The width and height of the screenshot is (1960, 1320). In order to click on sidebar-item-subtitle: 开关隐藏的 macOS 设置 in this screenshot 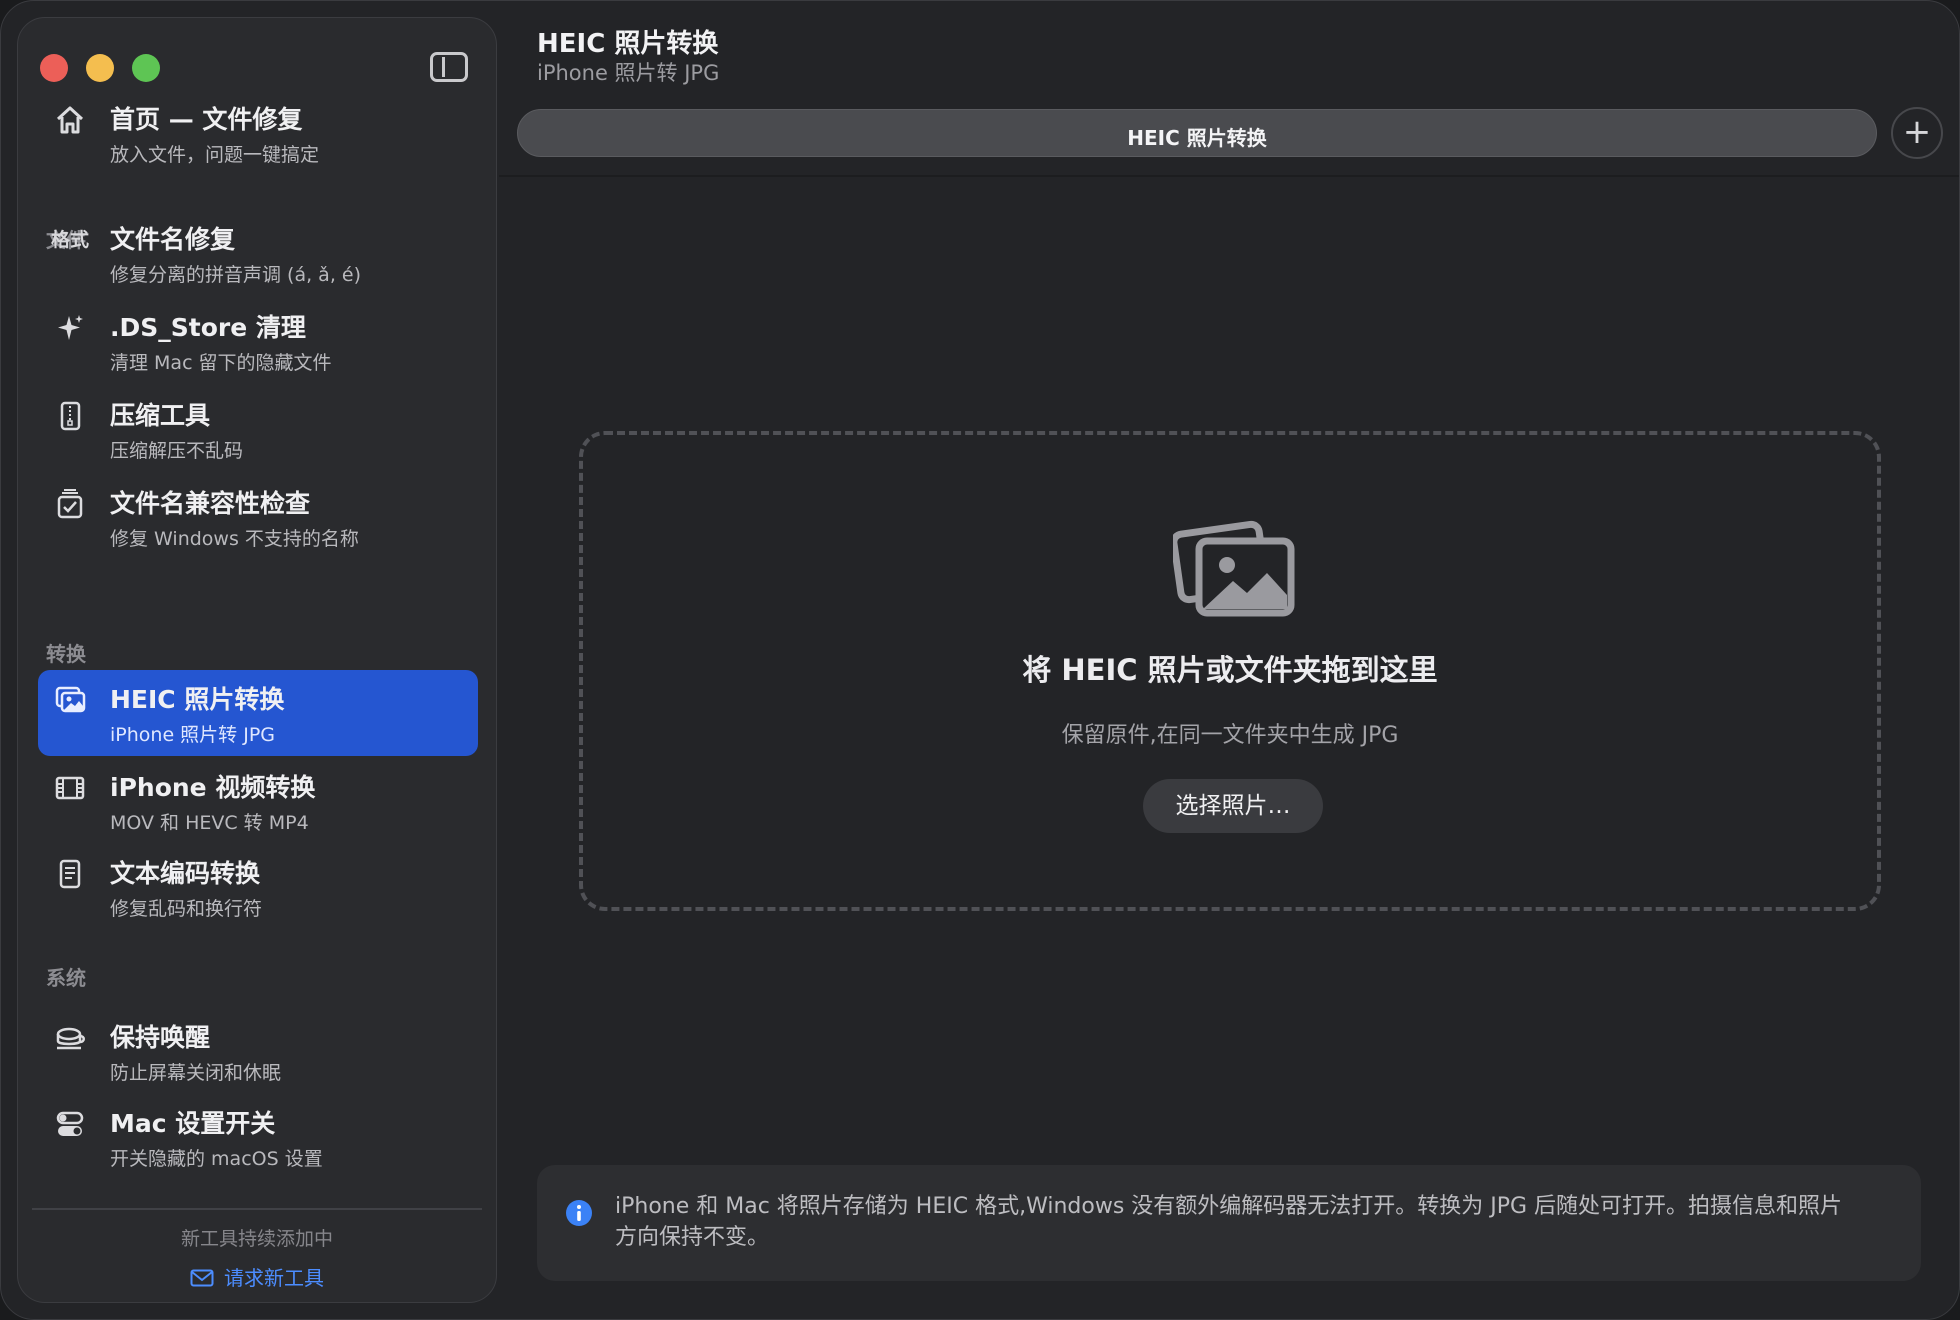, I will do `click(216, 1159)`.